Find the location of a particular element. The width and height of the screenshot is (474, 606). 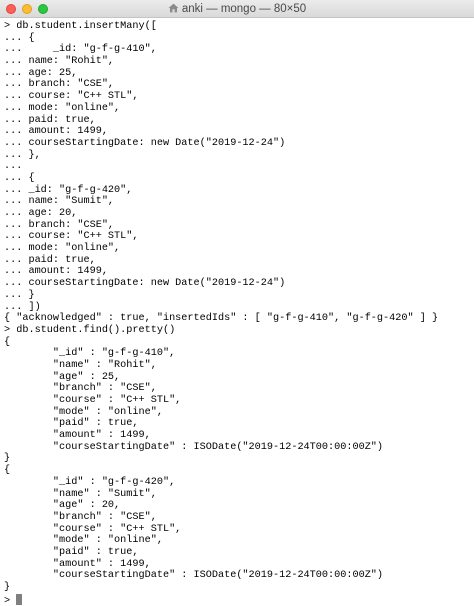

terminal-line: "name" : "Rohit", is located at coordinates (80, 365).